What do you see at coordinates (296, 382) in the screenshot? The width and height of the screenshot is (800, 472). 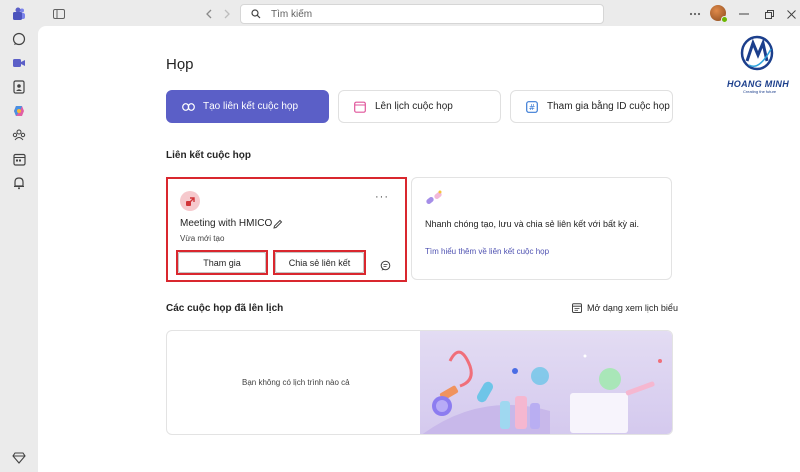 I see `empty-schedule-text: Bạn không có lịch trình nào cả` at bounding box center [296, 382].